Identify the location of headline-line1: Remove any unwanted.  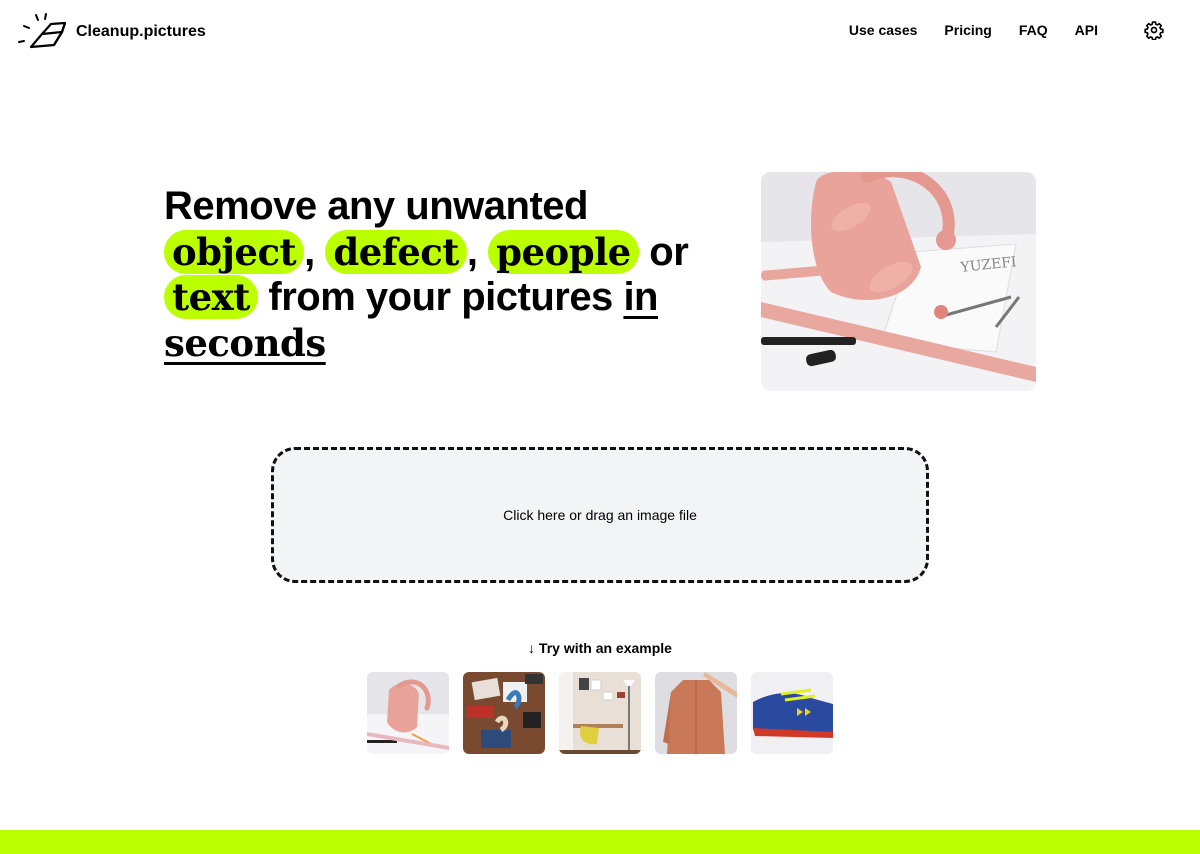
(376, 206).